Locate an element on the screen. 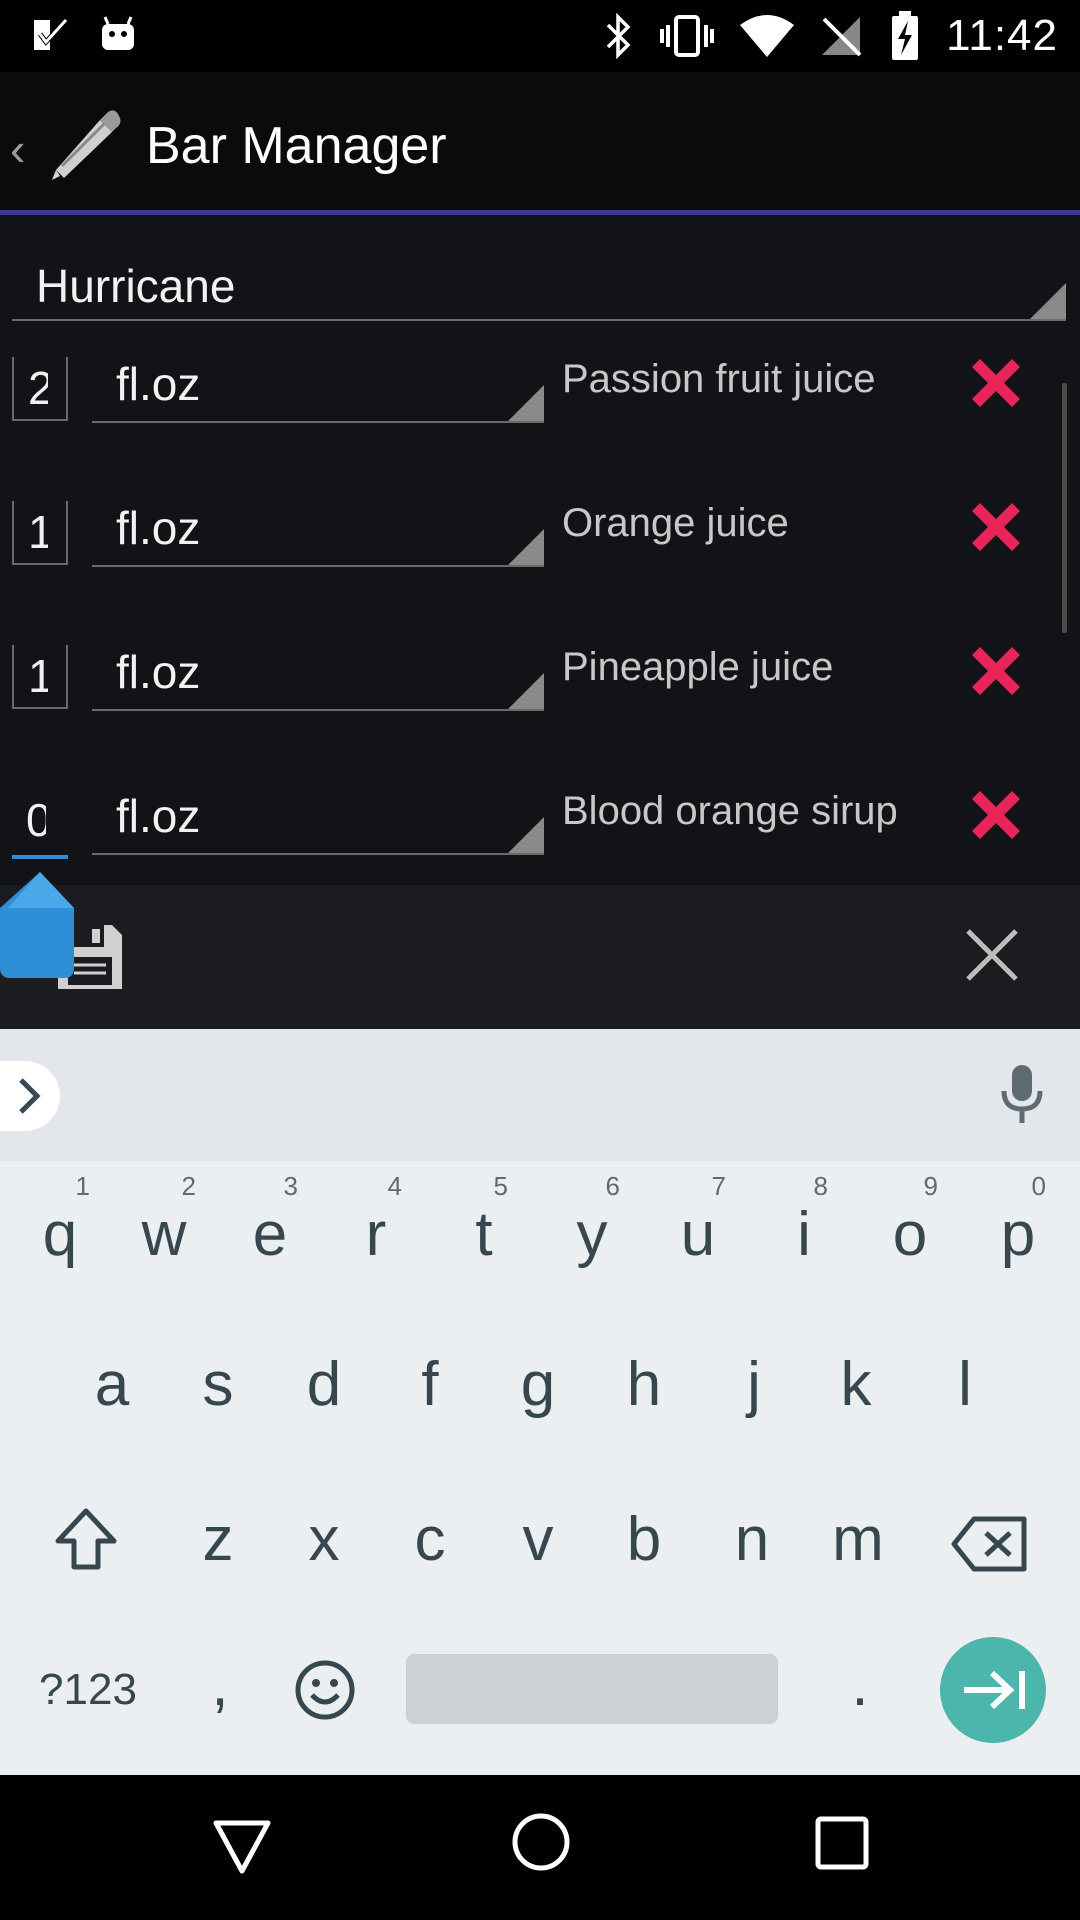 Image resolution: width=1080 pixels, height=1920 pixels. key-a: a is located at coordinates (112, 1384).